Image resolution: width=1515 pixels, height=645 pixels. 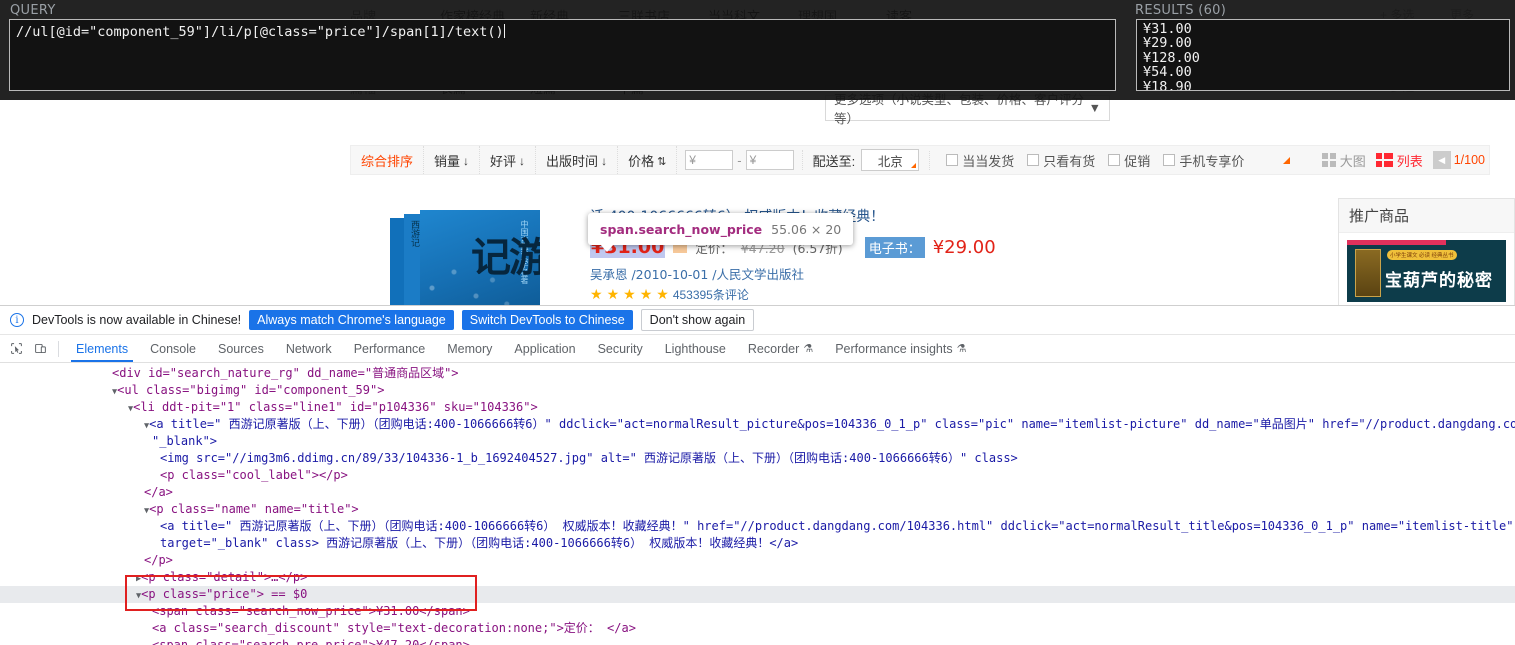 I want to click on xpath-results-output: ¥31.00 ¥29.00 ¥128.00 ¥54.00 ¥18.90, so click(x=1323, y=55).